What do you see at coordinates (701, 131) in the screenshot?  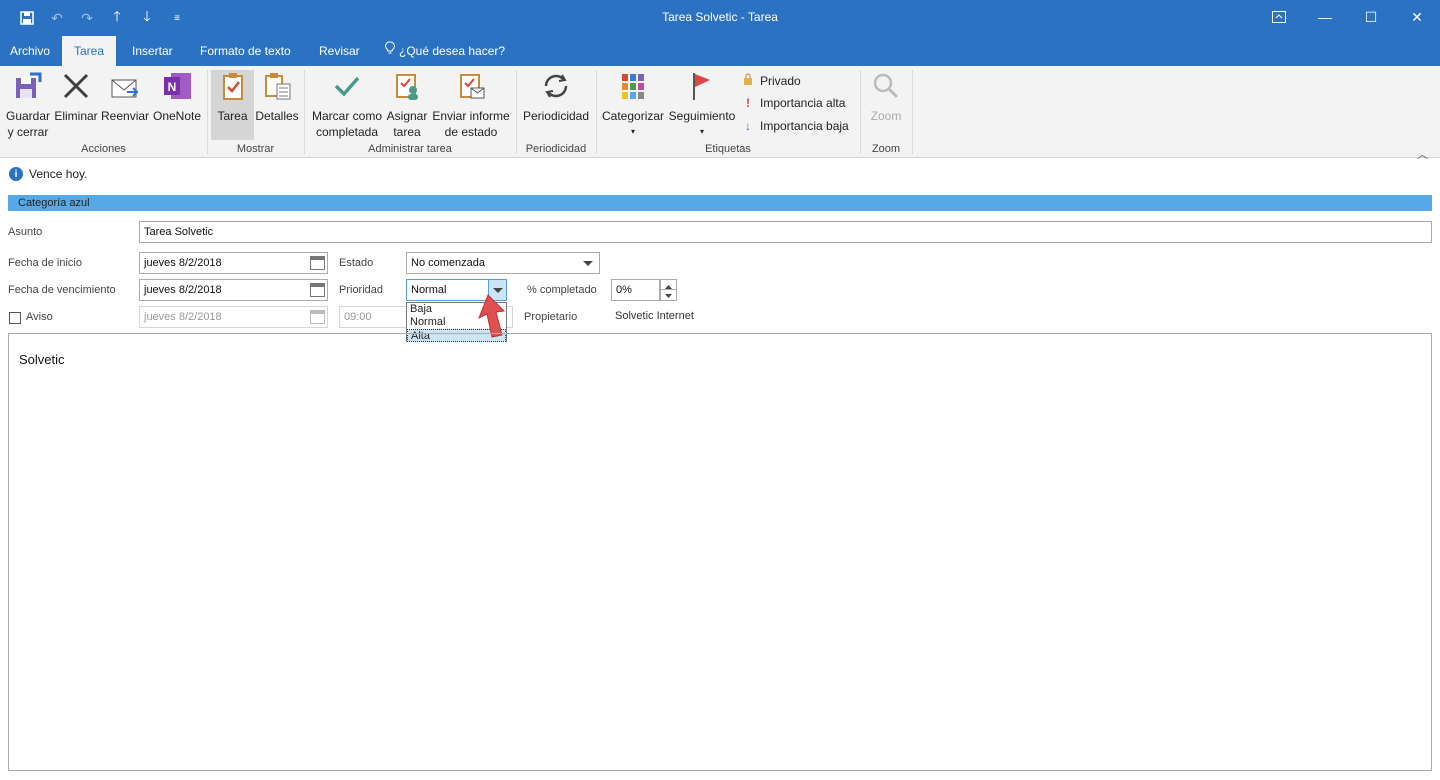 I see `follow-up-dropdown-icon: ▾` at bounding box center [701, 131].